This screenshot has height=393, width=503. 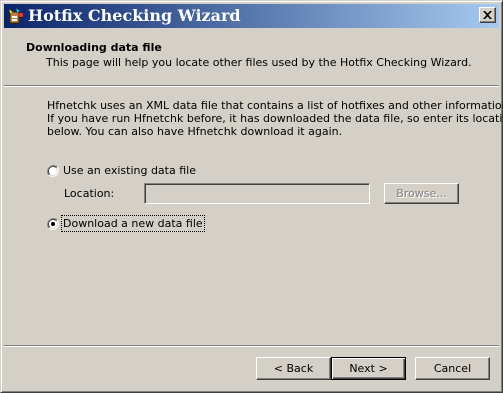 What do you see at coordinates (89, 193) in the screenshot?
I see `location-label: Location:` at bounding box center [89, 193].